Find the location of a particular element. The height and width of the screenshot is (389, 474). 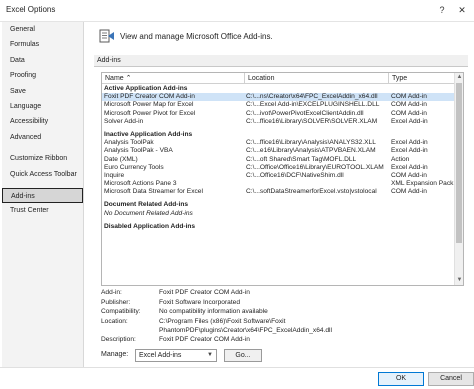

row-name: Inquire is located at coordinates (114, 175).